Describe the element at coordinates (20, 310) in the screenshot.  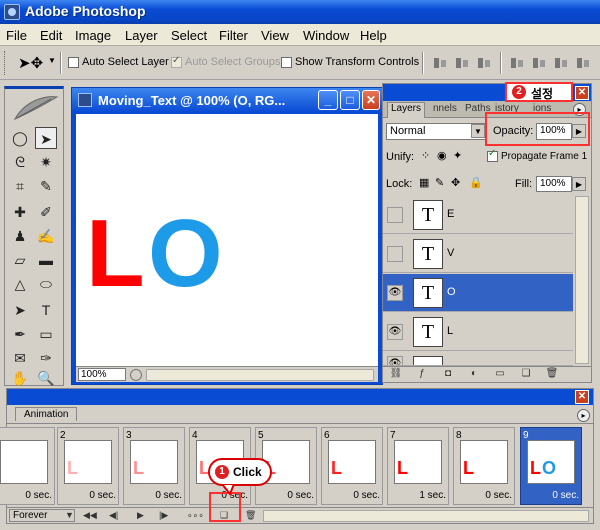
I see `path-selection-tool-icon: ➤` at that location.